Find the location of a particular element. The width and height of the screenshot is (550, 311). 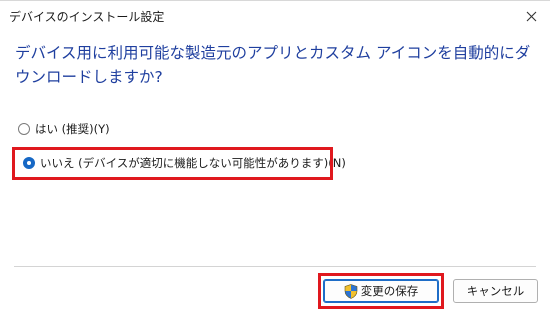

cancel-label: キャンセル is located at coordinates (495, 291).